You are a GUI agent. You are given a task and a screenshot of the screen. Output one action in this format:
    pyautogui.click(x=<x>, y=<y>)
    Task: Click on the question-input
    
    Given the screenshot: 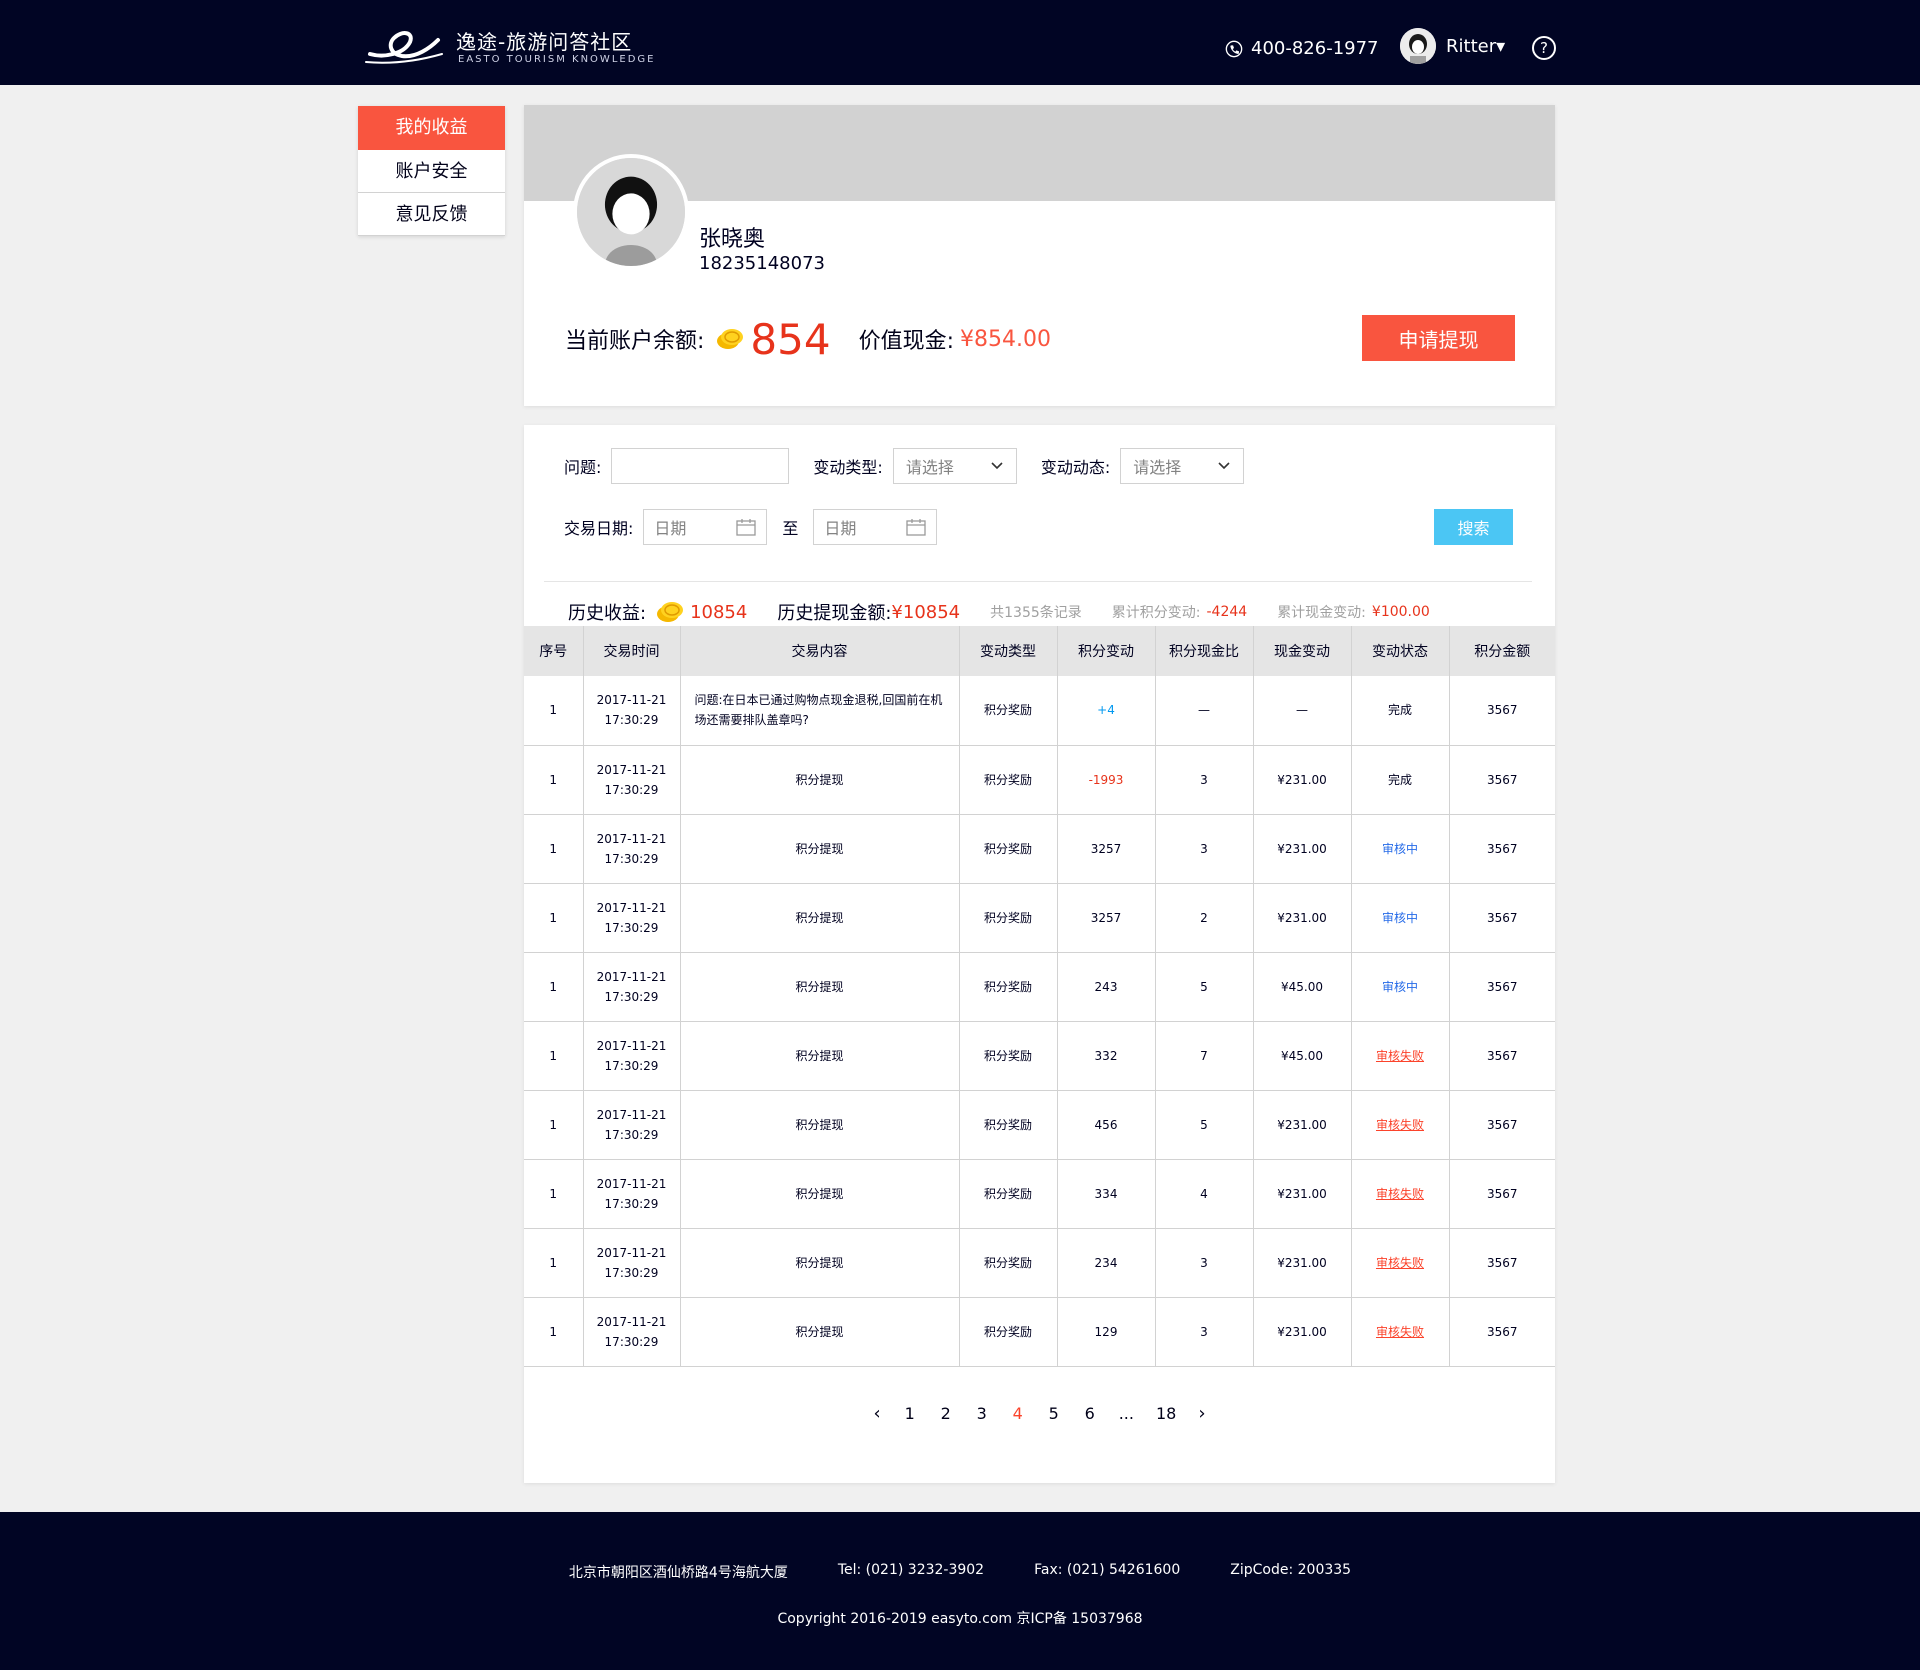 What is the action you would take?
    pyautogui.click(x=700, y=466)
    